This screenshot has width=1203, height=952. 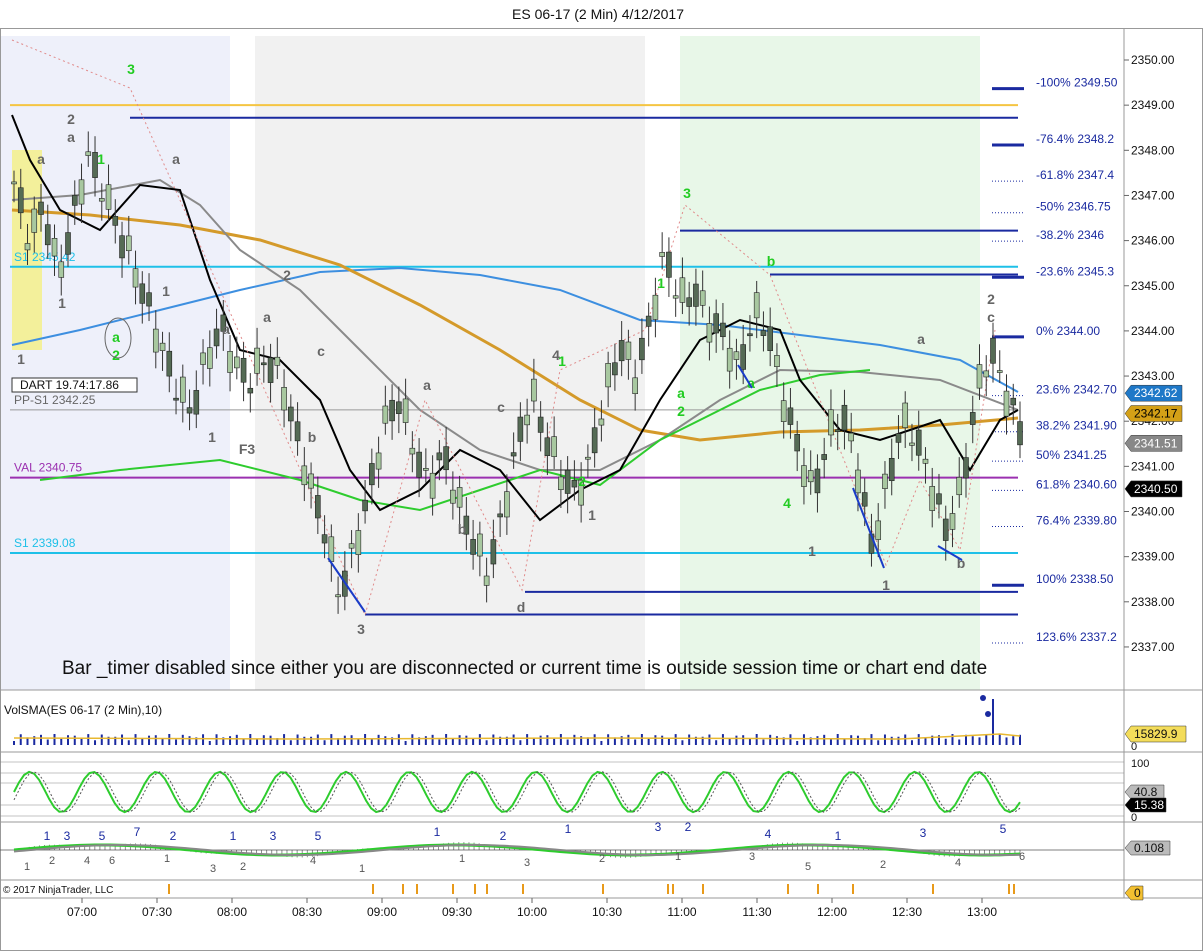 I want to click on fib-label: 123.6% 2337.2, so click(x=1076, y=637).